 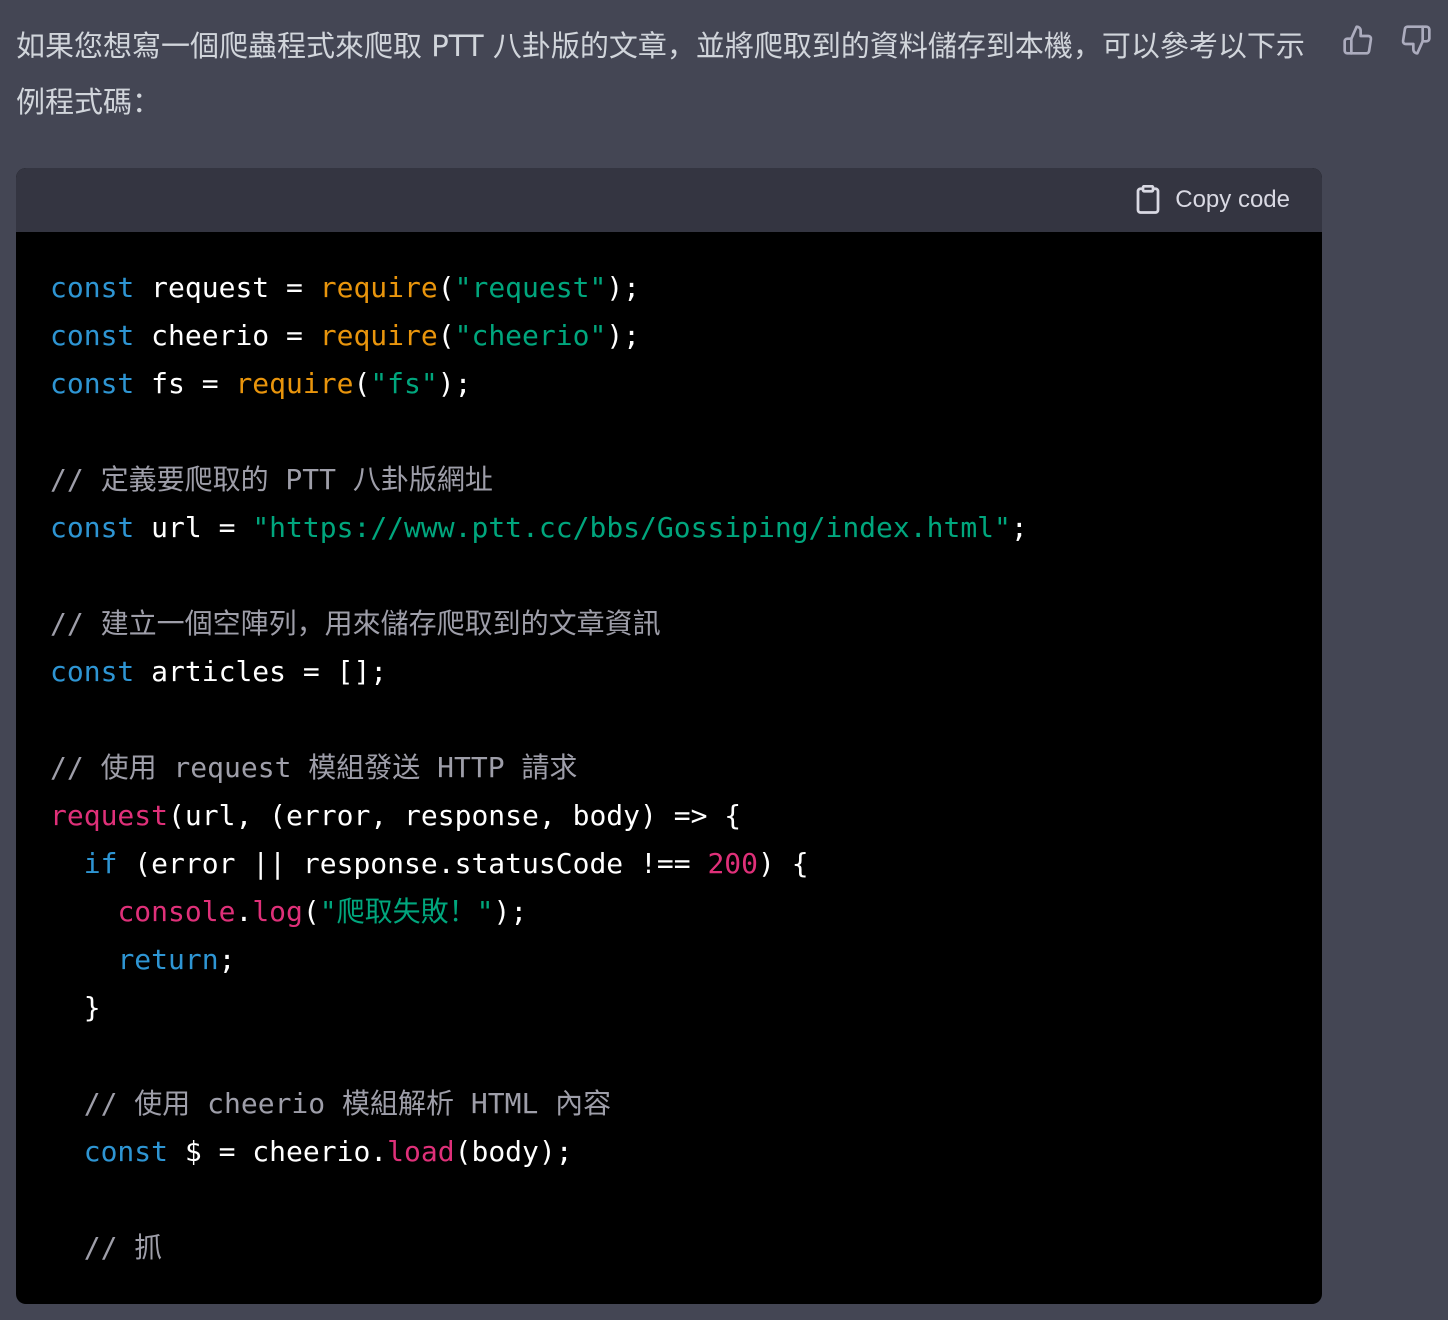 What do you see at coordinates (176, 911) in the screenshot?
I see `code-token: console` at bounding box center [176, 911].